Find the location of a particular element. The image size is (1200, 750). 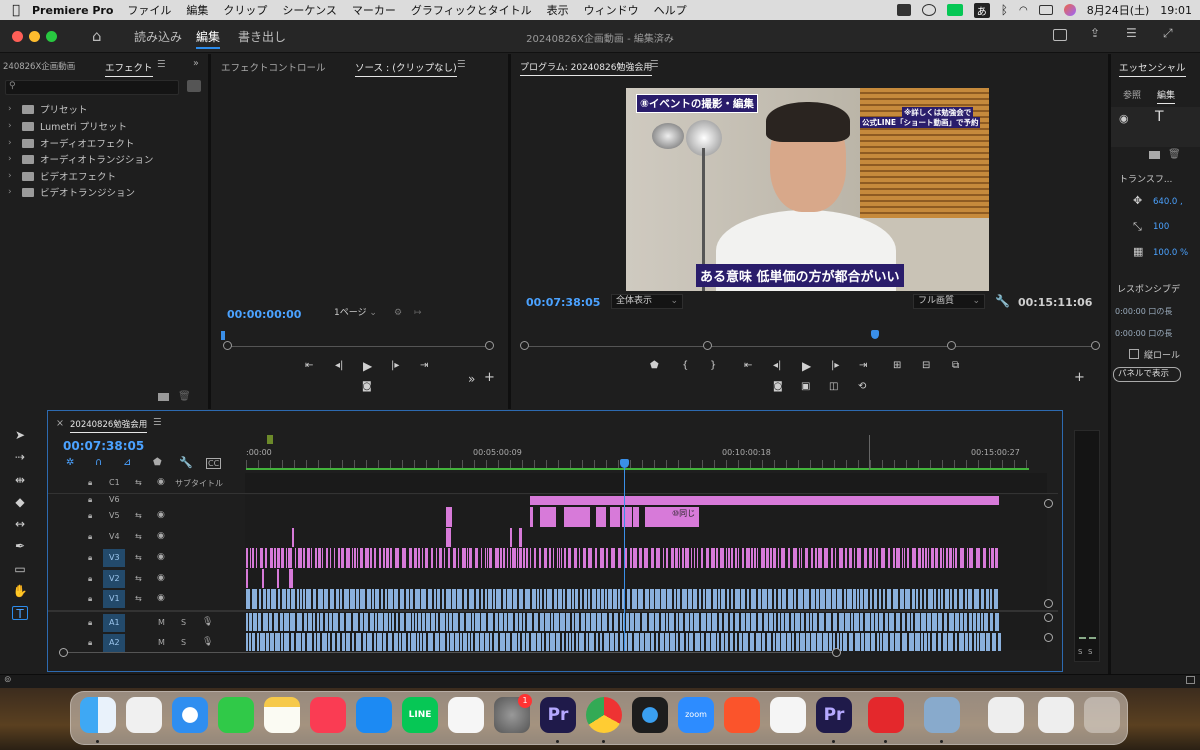

lock-icon: 🔒︎ is located at coordinates (90, 516).